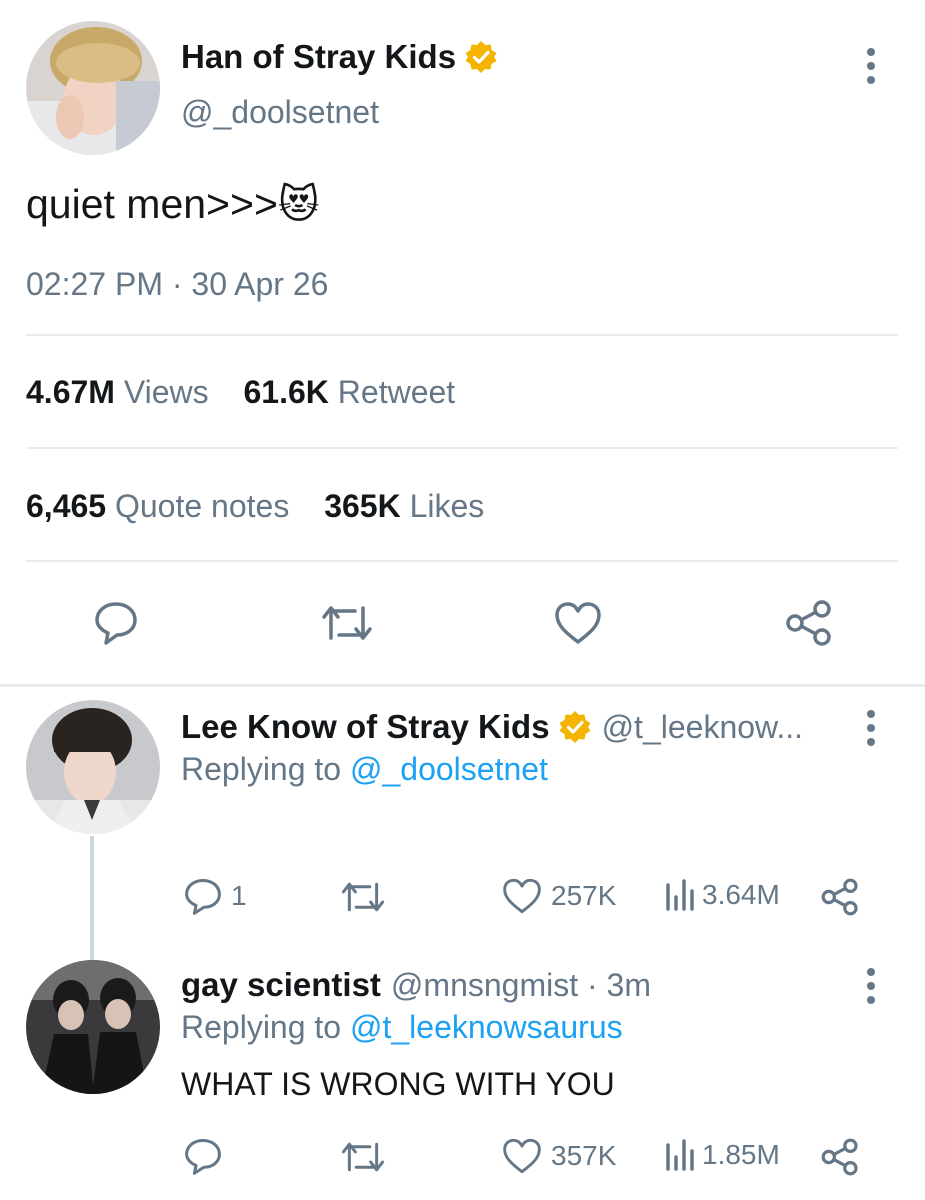 The height and width of the screenshot is (1200, 925). What do you see at coordinates (350, 392) in the screenshot?
I see `stat-retweets: 61.6K Retweet` at bounding box center [350, 392].